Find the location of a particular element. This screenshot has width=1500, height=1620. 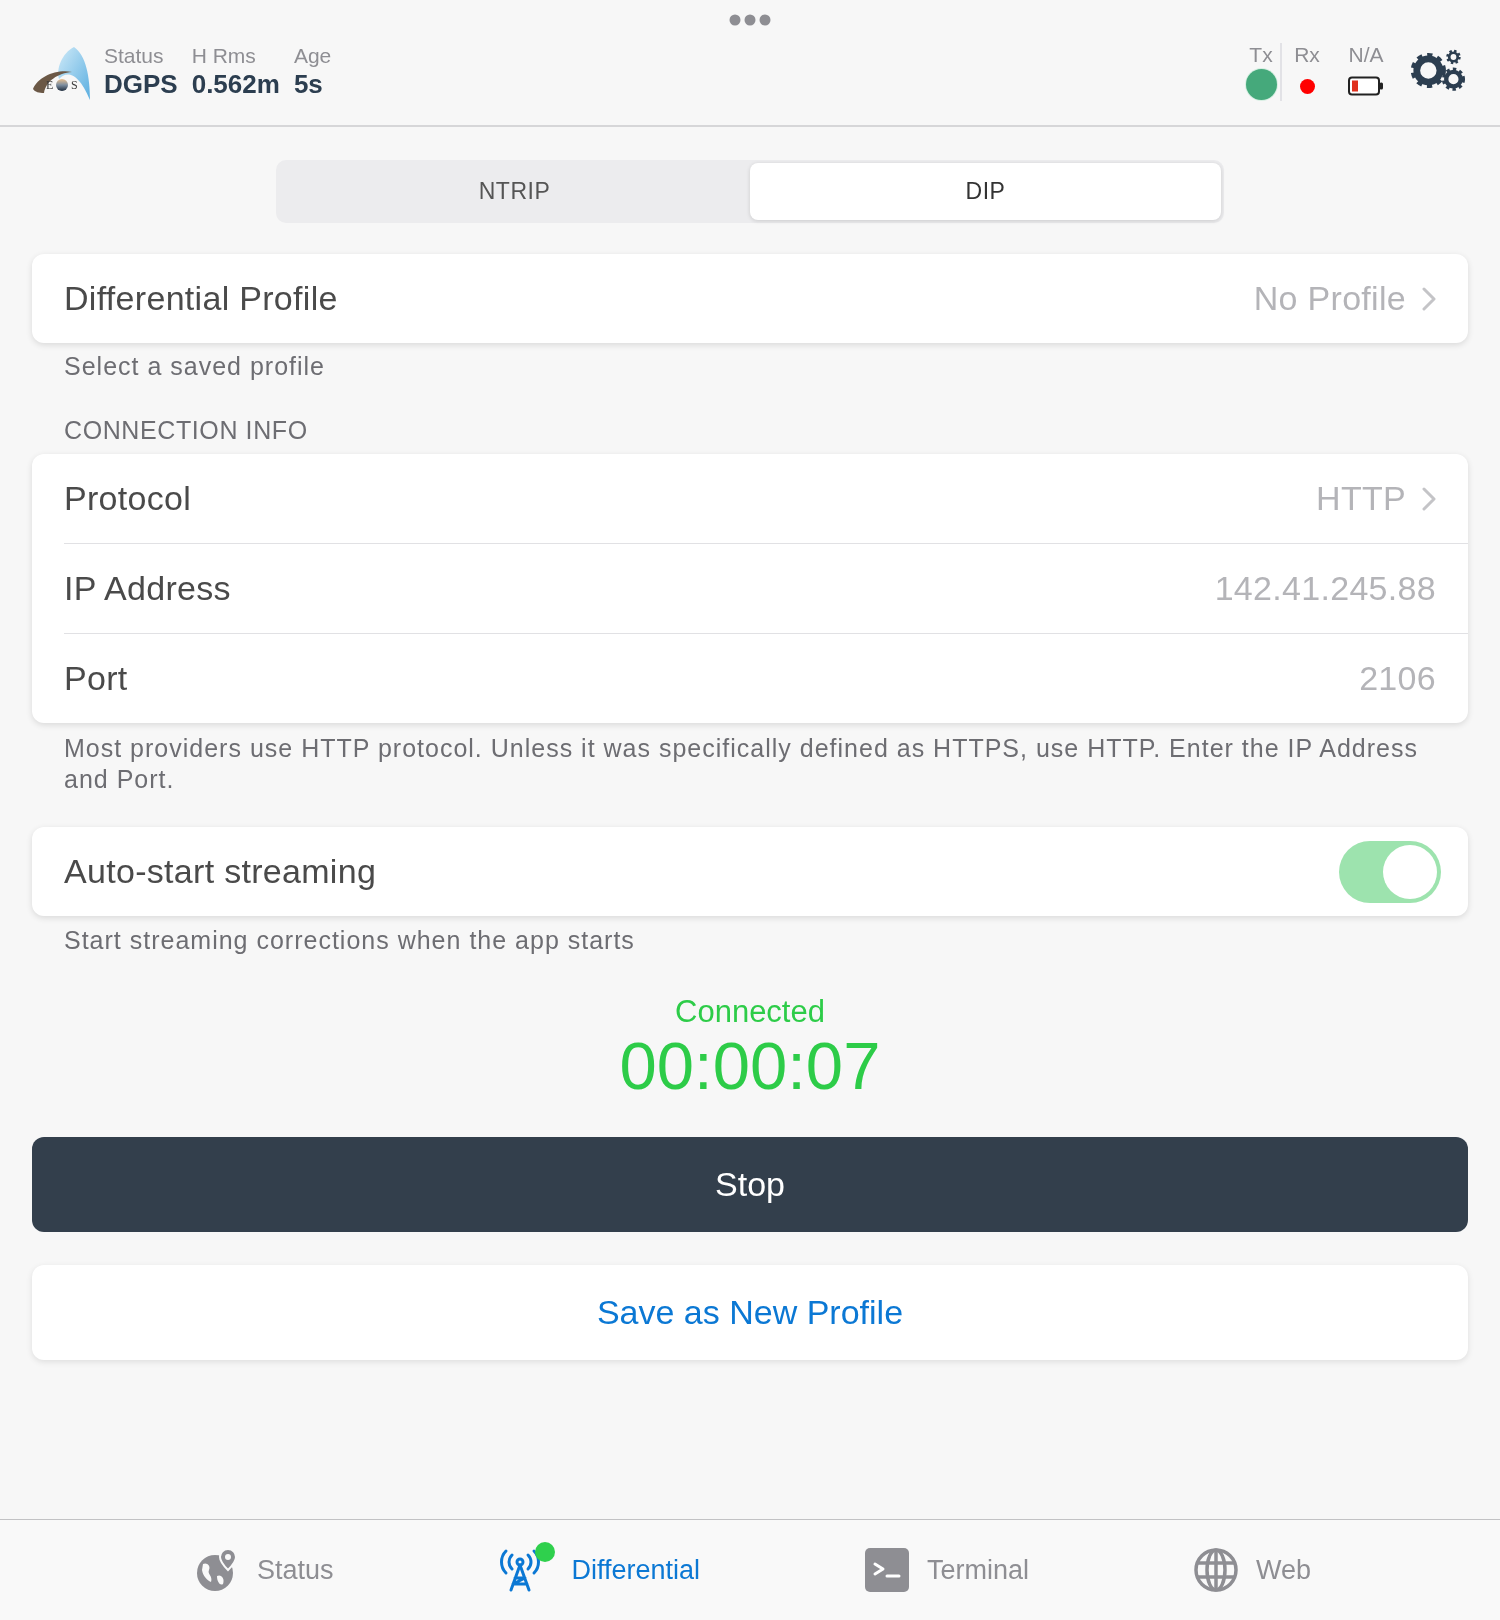

tab-bar-item: Differential is located at coordinates (599, 1570).